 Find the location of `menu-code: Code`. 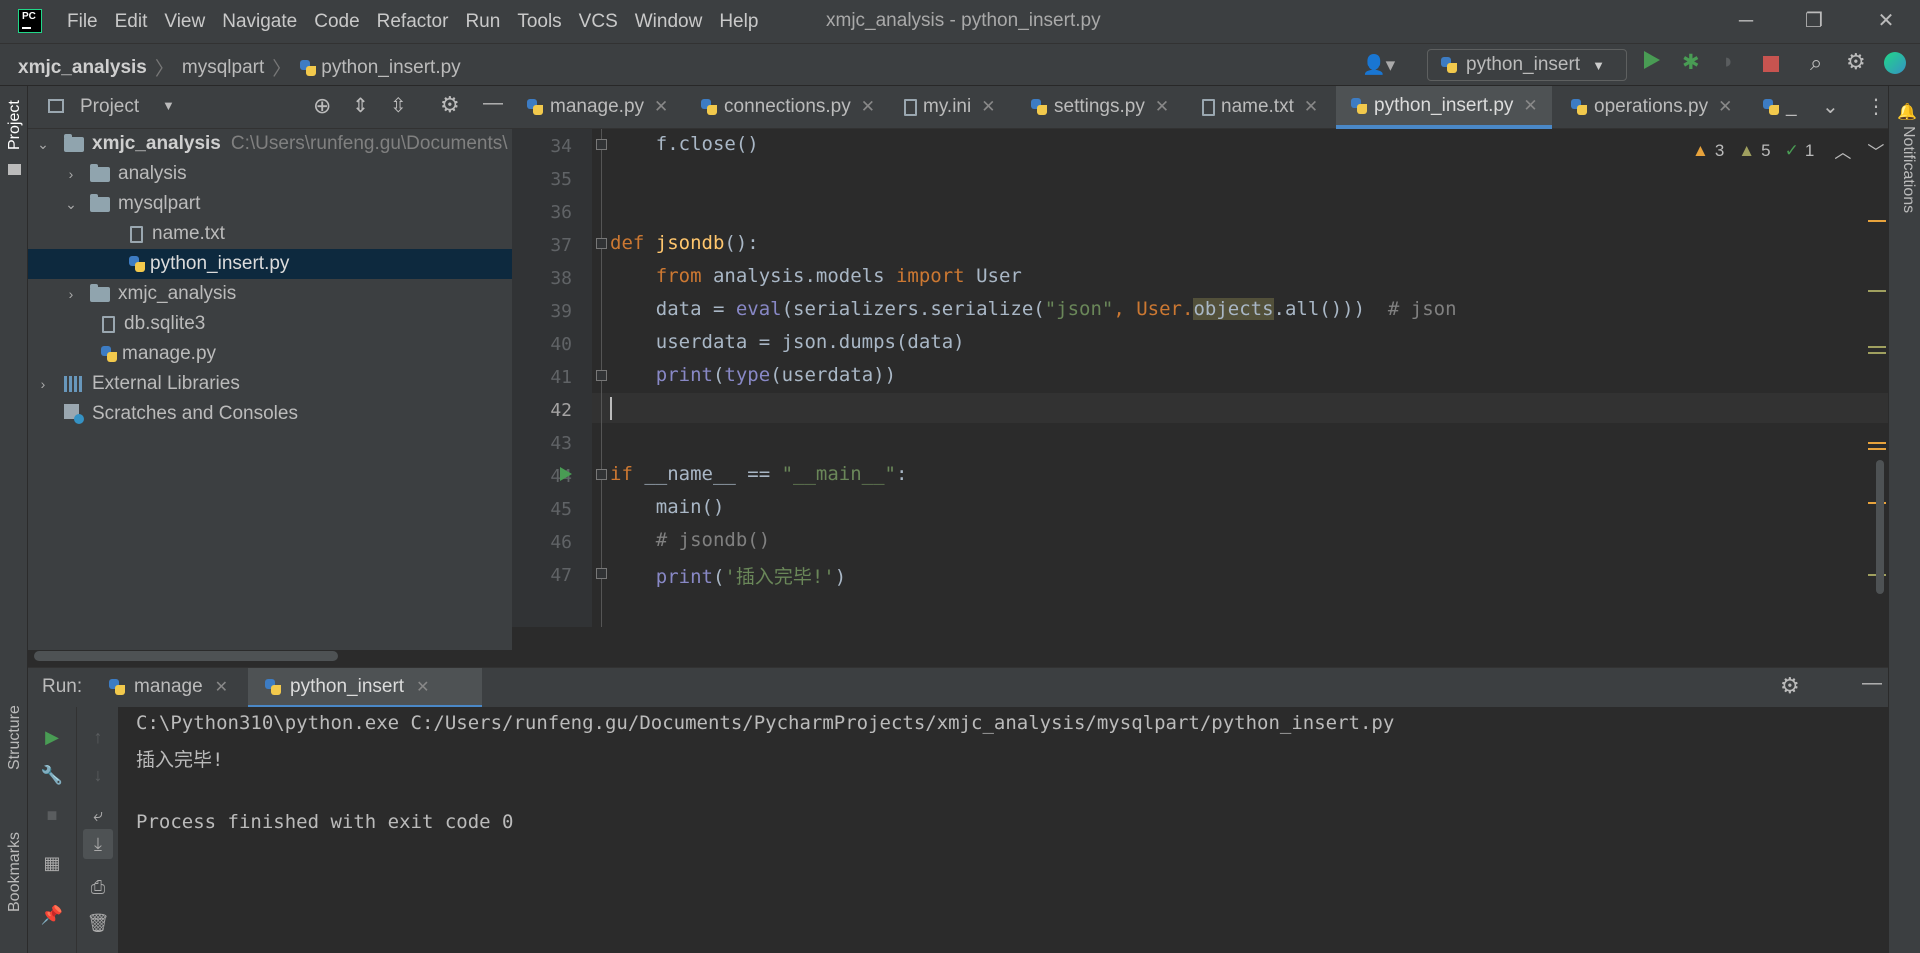

menu-code: Code is located at coordinates (336, 22).